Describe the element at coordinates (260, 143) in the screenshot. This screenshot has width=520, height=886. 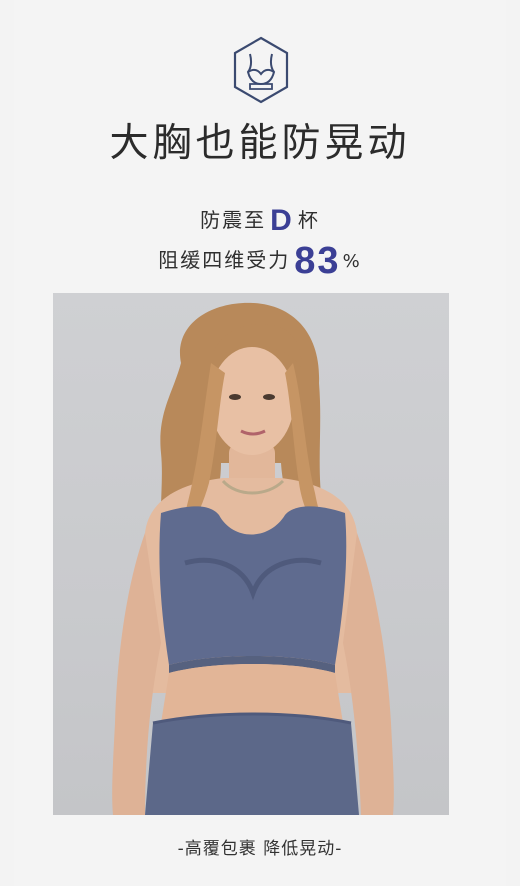
I see `page-title: 大胸也能防晃动` at that location.